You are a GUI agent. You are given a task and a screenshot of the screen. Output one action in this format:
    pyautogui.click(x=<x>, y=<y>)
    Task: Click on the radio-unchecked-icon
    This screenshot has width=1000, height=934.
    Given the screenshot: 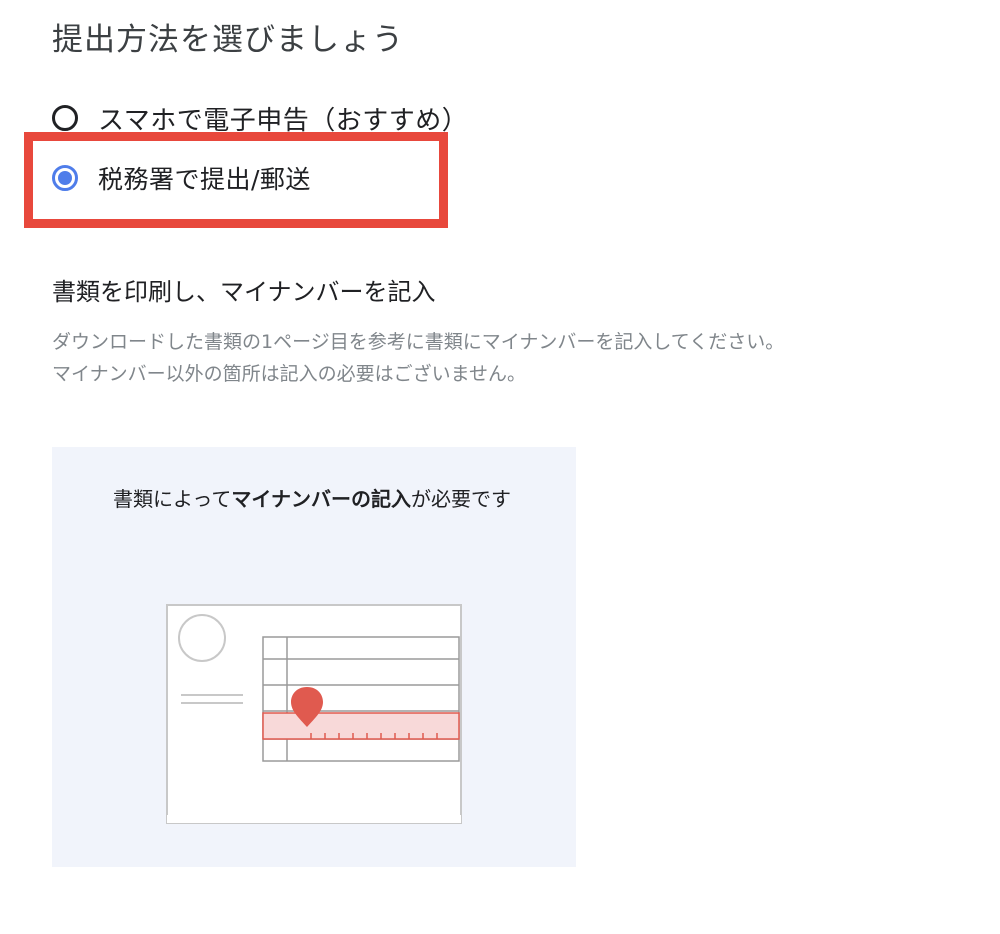 What is the action you would take?
    pyautogui.click(x=65, y=118)
    